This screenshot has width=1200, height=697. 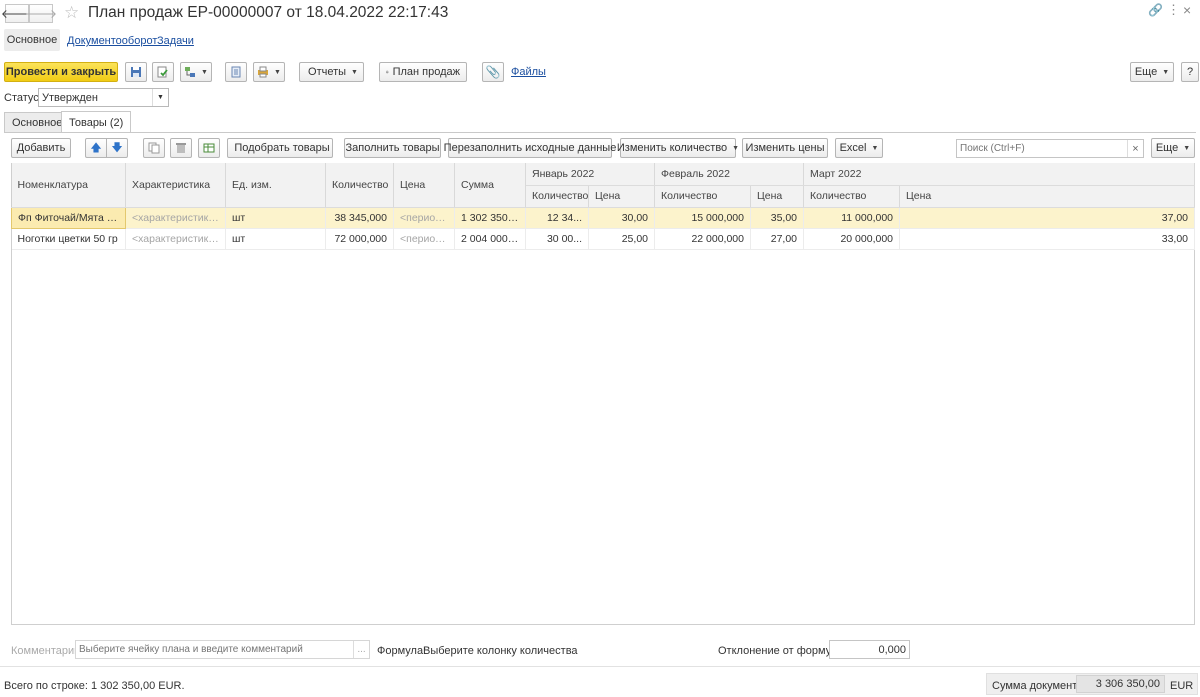 I want to click on cell-sum: 1 302 350,00, so click(x=490, y=218).